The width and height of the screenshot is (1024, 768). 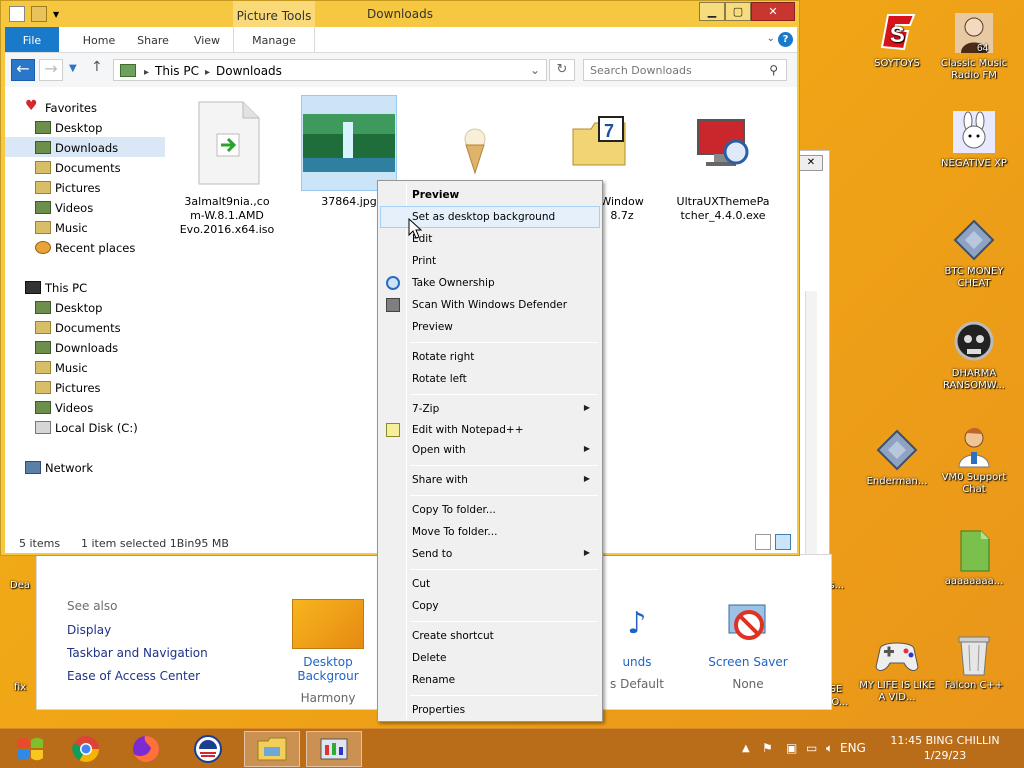 What do you see at coordinates (490, 305) in the screenshot?
I see `menu-item-scan-defender: Scan With Windows Defender` at bounding box center [490, 305].